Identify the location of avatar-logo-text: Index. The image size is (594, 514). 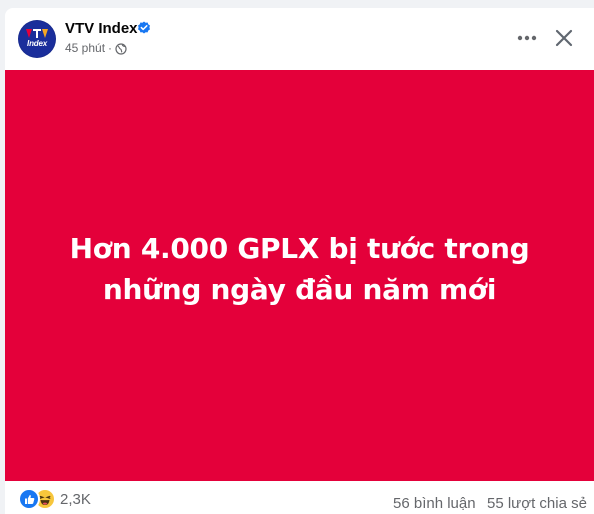
(37, 43).